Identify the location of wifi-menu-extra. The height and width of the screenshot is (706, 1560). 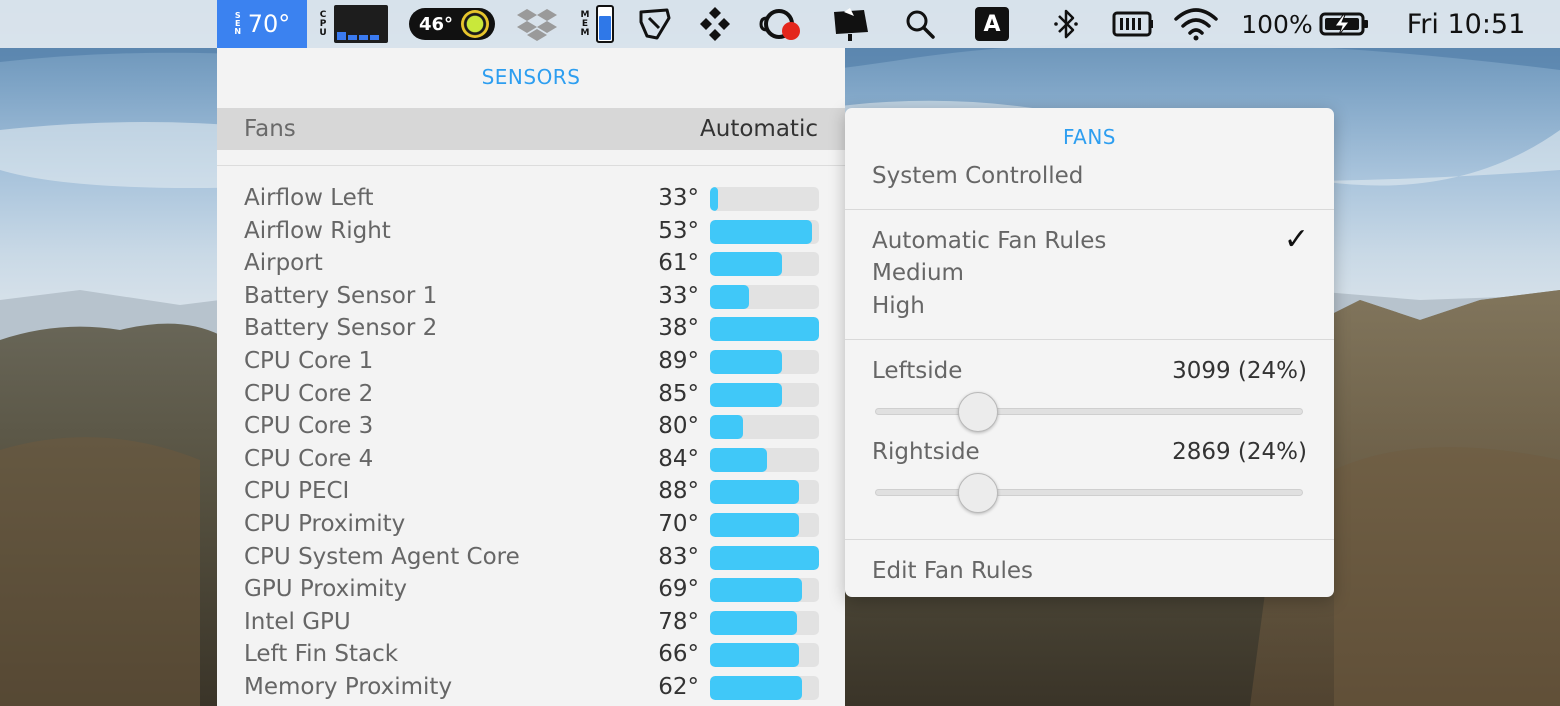
(1196, 24).